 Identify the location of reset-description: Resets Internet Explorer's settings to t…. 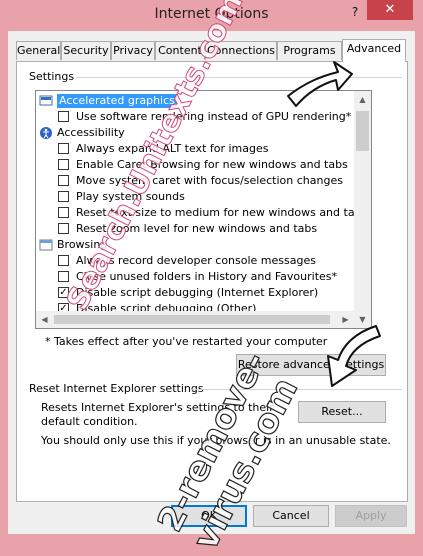
(157, 414).